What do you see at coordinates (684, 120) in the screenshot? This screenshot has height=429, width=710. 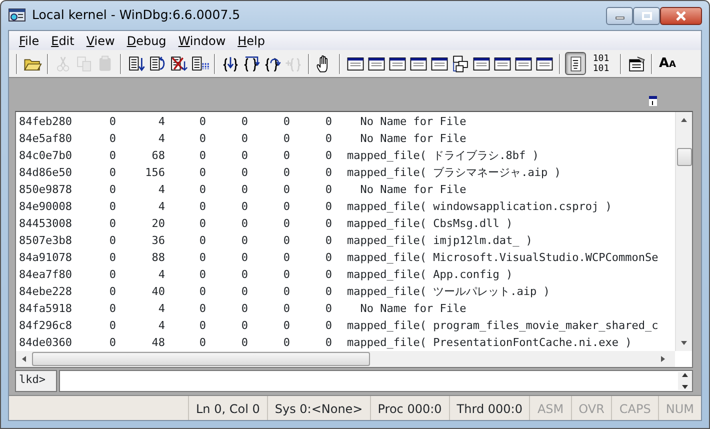 I see `scroll-up-arrow` at bounding box center [684, 120].